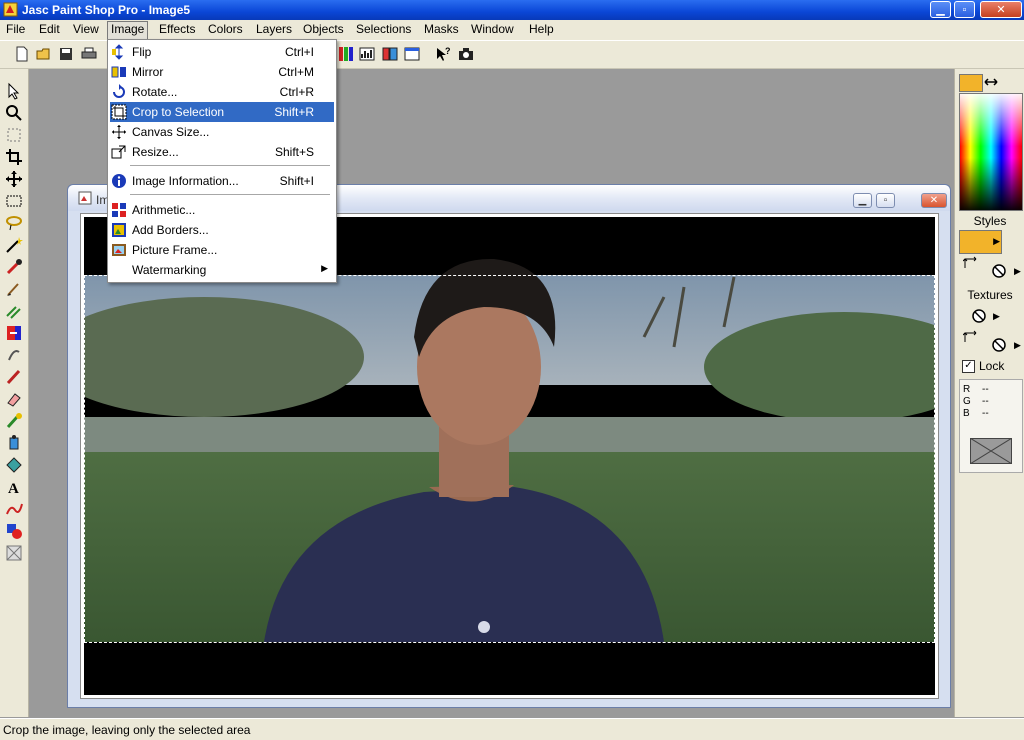 The width and height of the screenshot is (1024, 740). What do you see at coordinates (971, 337) in the screenshot?
I see `swap-textures-icon` at bounding box center [971, 337].